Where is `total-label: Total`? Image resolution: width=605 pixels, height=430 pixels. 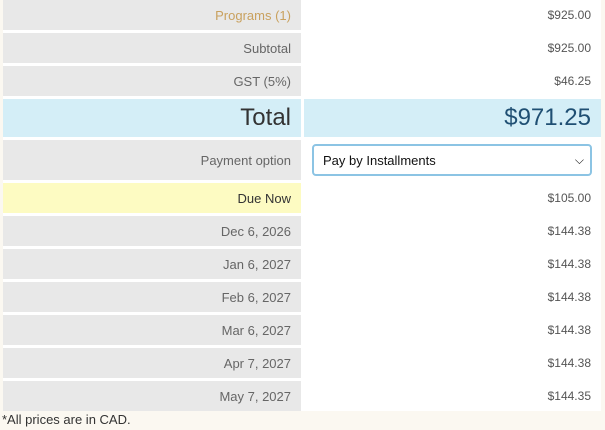 total-label: Total is located at coordinates (152, 118).